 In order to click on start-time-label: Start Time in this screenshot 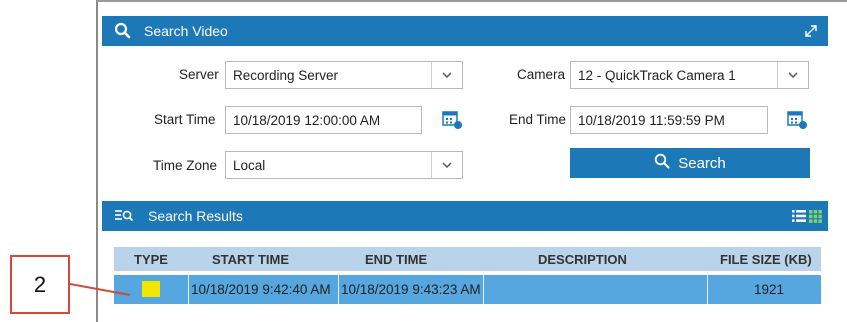, I will do `click(185, 119)`.